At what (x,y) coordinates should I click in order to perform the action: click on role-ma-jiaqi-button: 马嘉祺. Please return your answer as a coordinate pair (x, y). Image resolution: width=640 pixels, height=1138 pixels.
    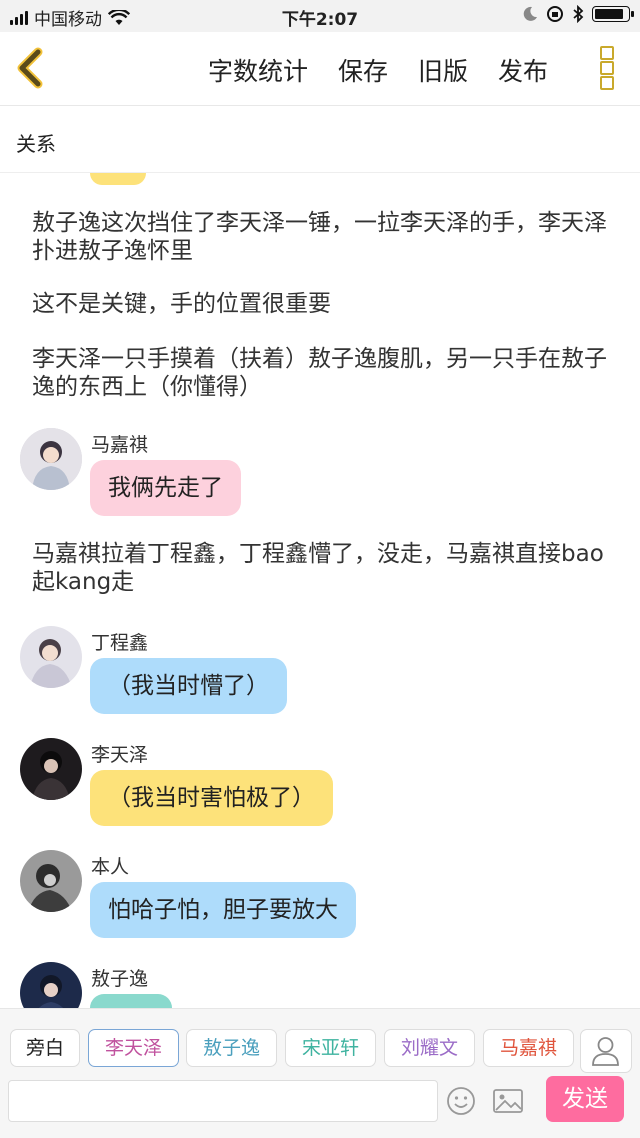
    Looking at the image, I should click on (528, 1048).